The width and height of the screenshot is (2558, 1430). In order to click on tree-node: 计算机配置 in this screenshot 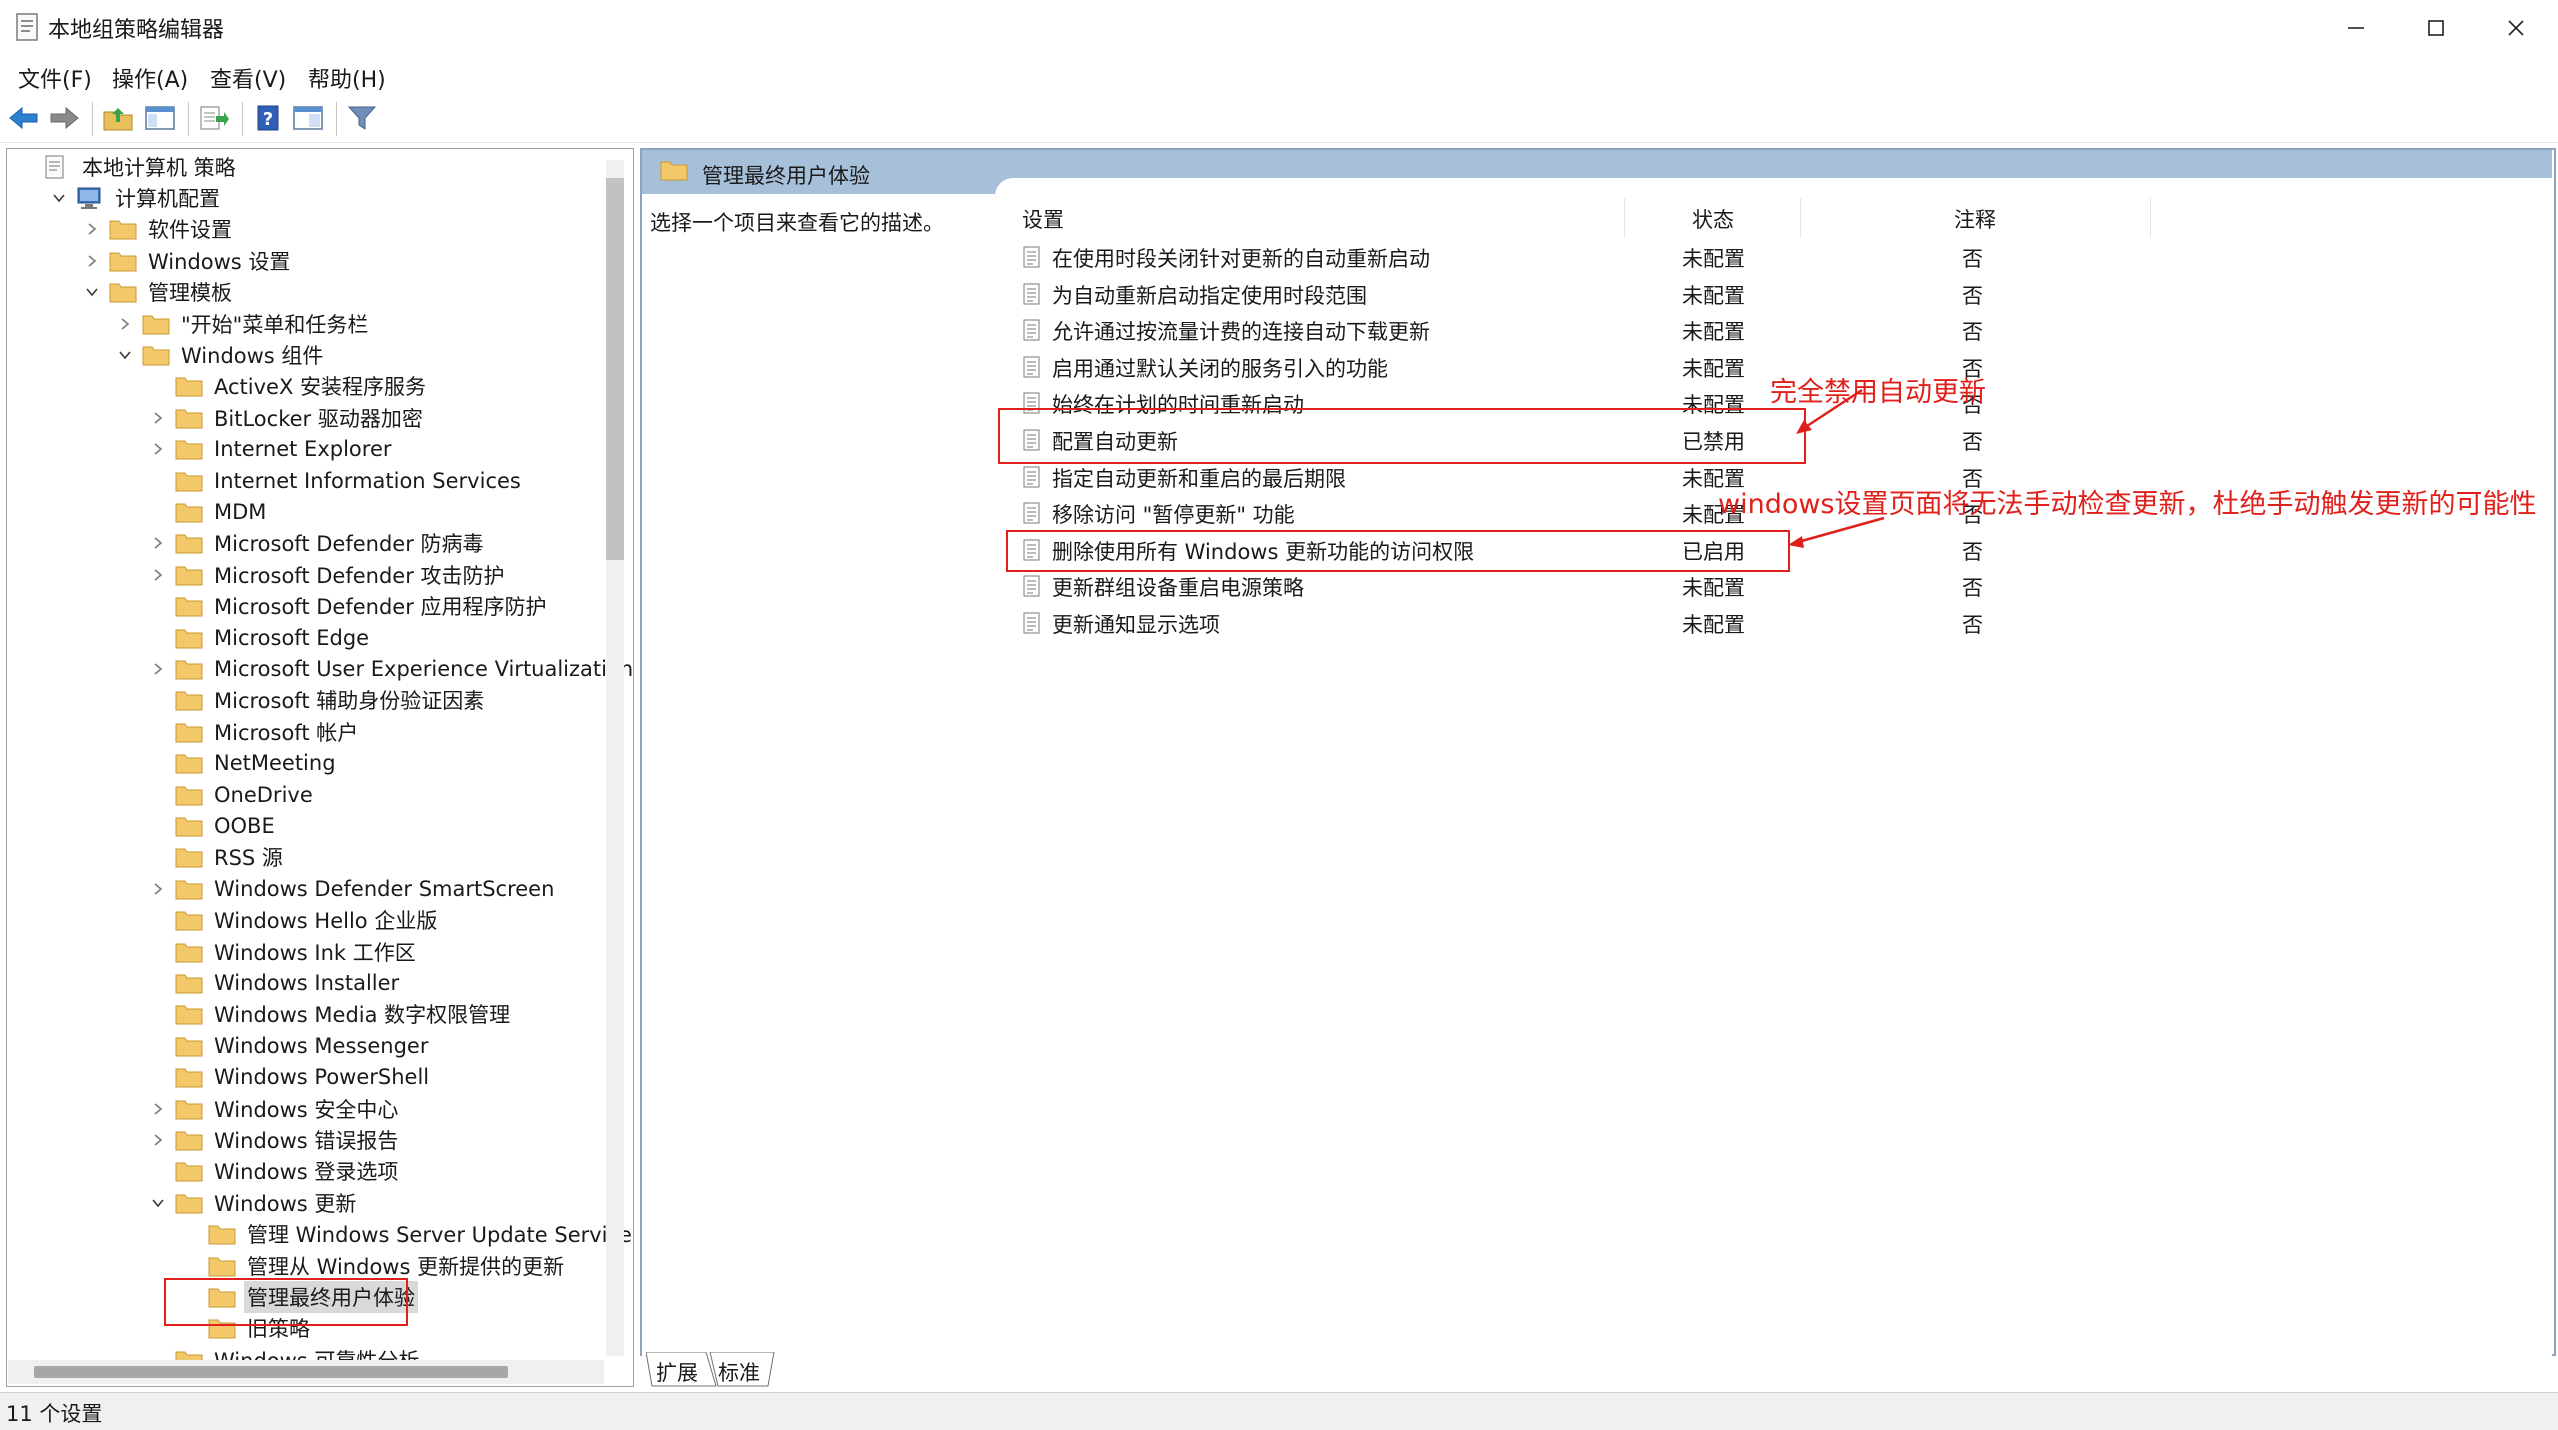, I will do `click(135, 197)`.